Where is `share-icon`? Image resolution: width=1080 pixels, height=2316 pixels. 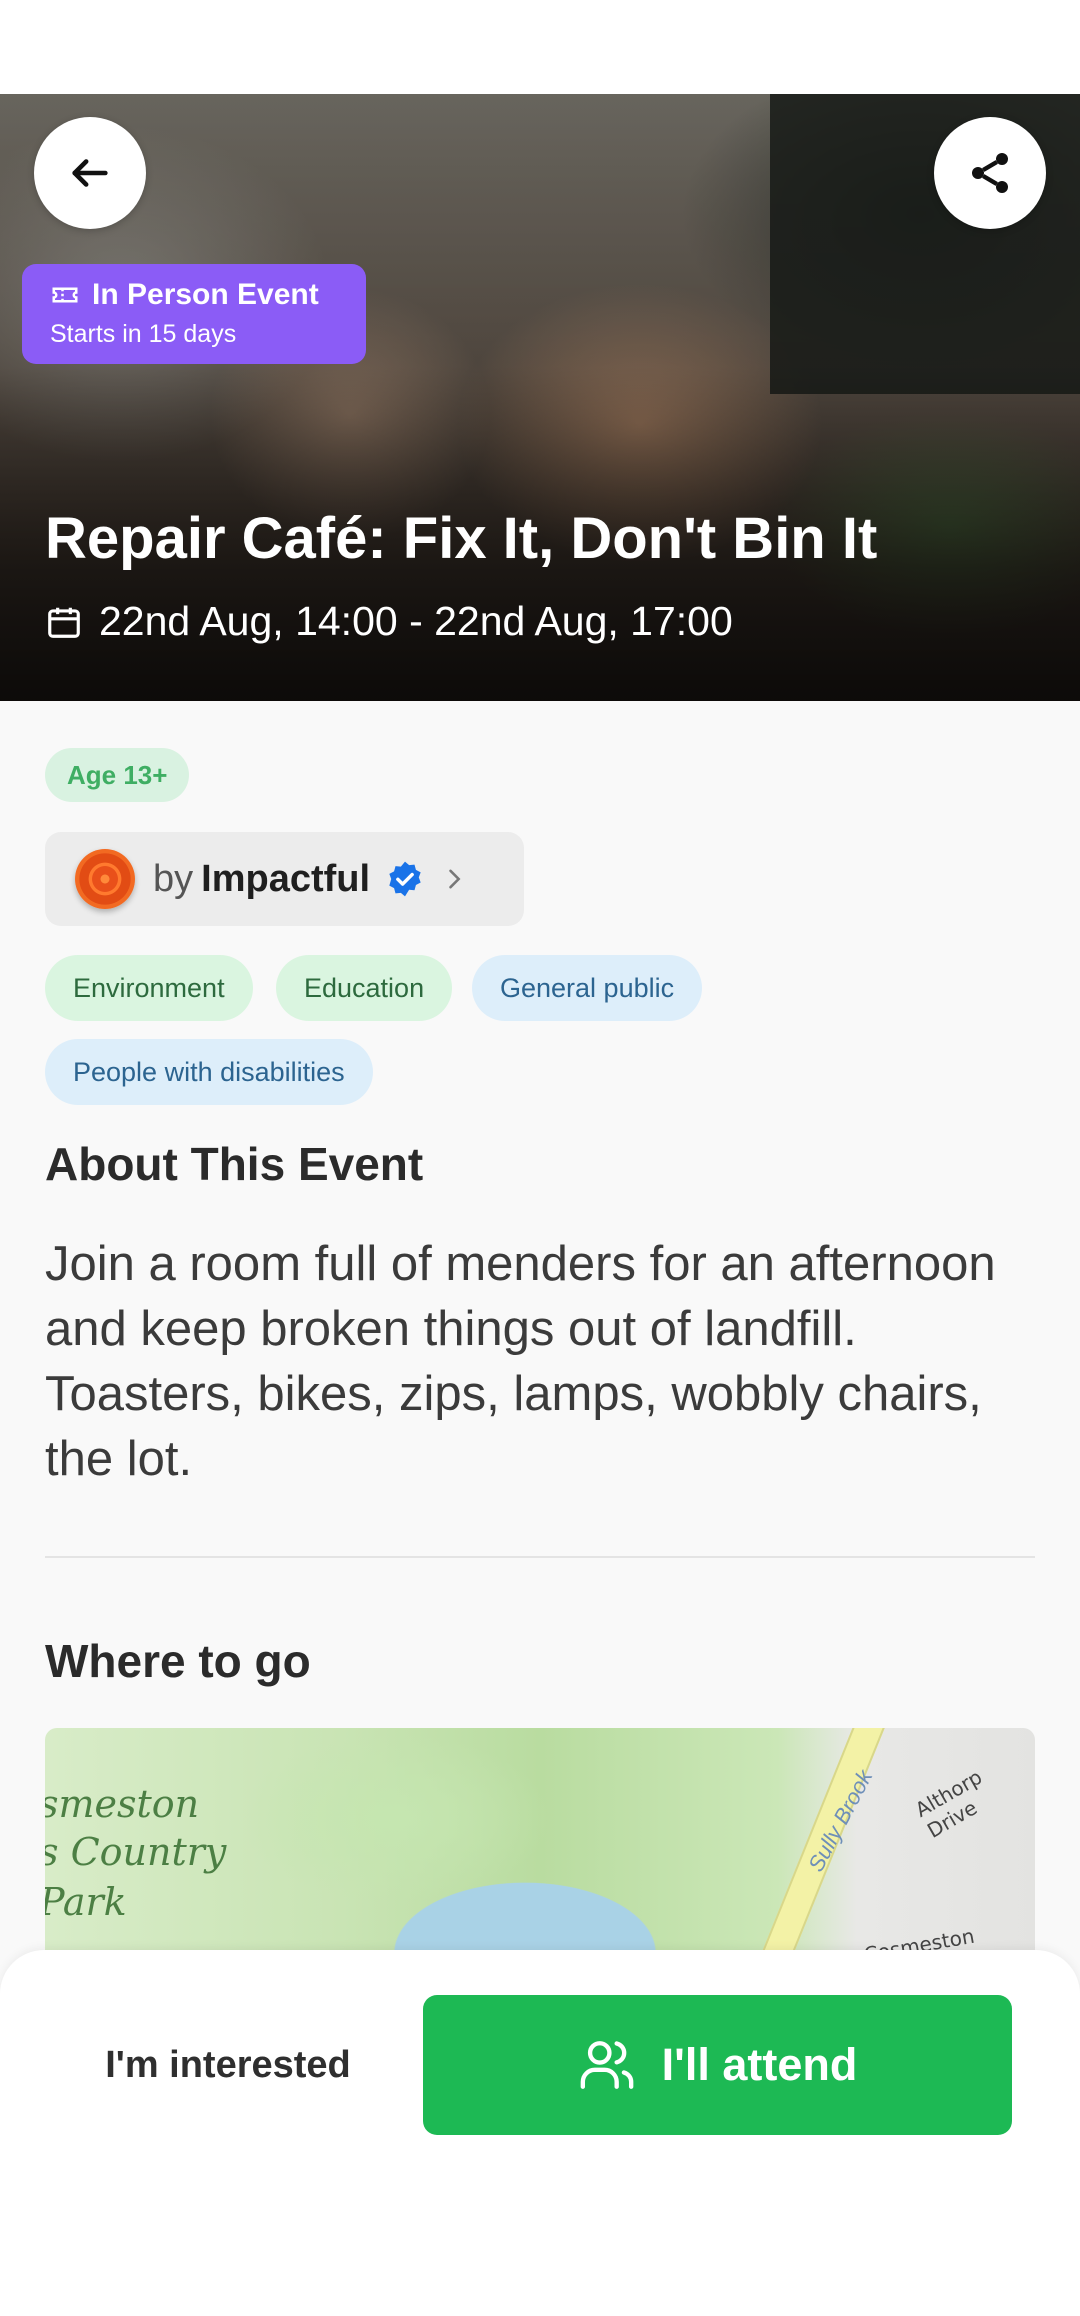
share-icon is located at coordinates (990, 173).